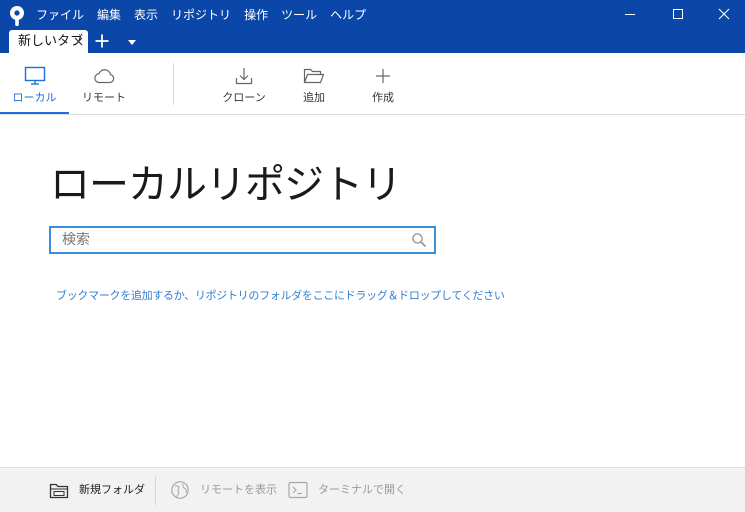 The height and width of the screenshot is (512, 745). I want to click on download-icon, so click(244, 76).